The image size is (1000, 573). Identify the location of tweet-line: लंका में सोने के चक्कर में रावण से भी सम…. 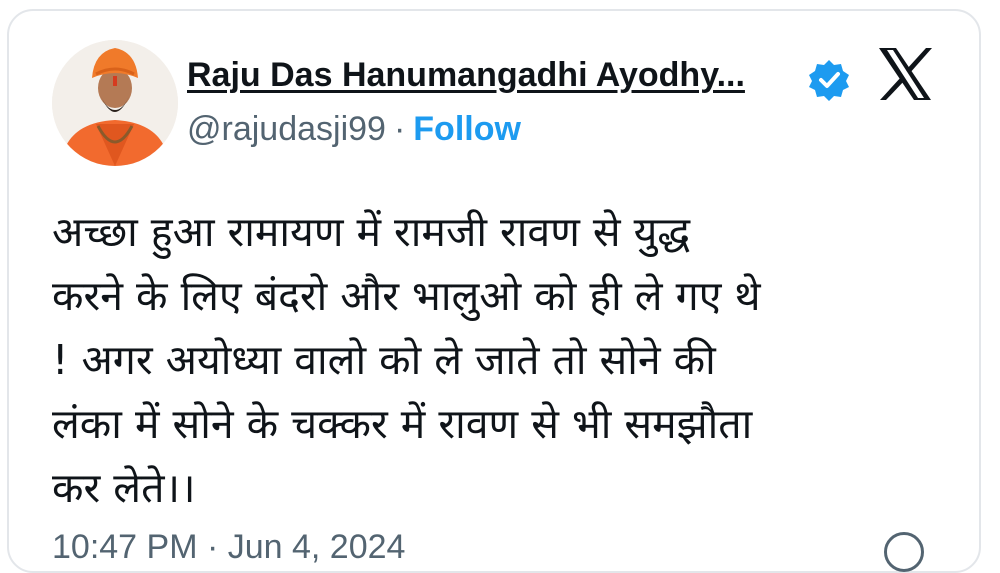
(402, 424).